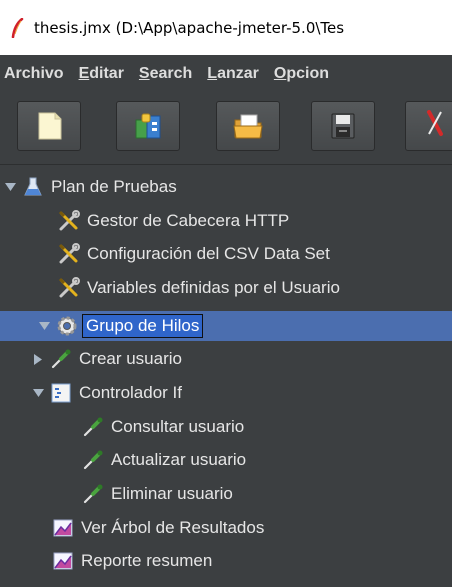  I want to click on cut-button, so click(428, 126).